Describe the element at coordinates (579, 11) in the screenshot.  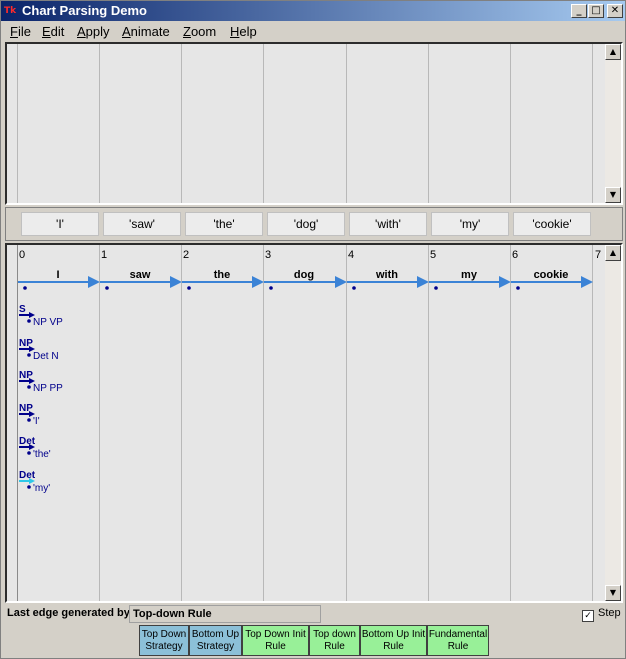
I see `minimize-button: _` at that location.